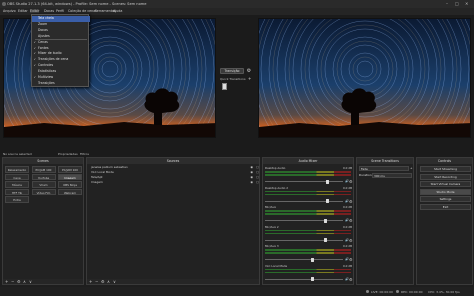  What do you see at coordinates (445, 199) in the screenshot?
I see `control-button: Settings` at bounding box center [445, 199].